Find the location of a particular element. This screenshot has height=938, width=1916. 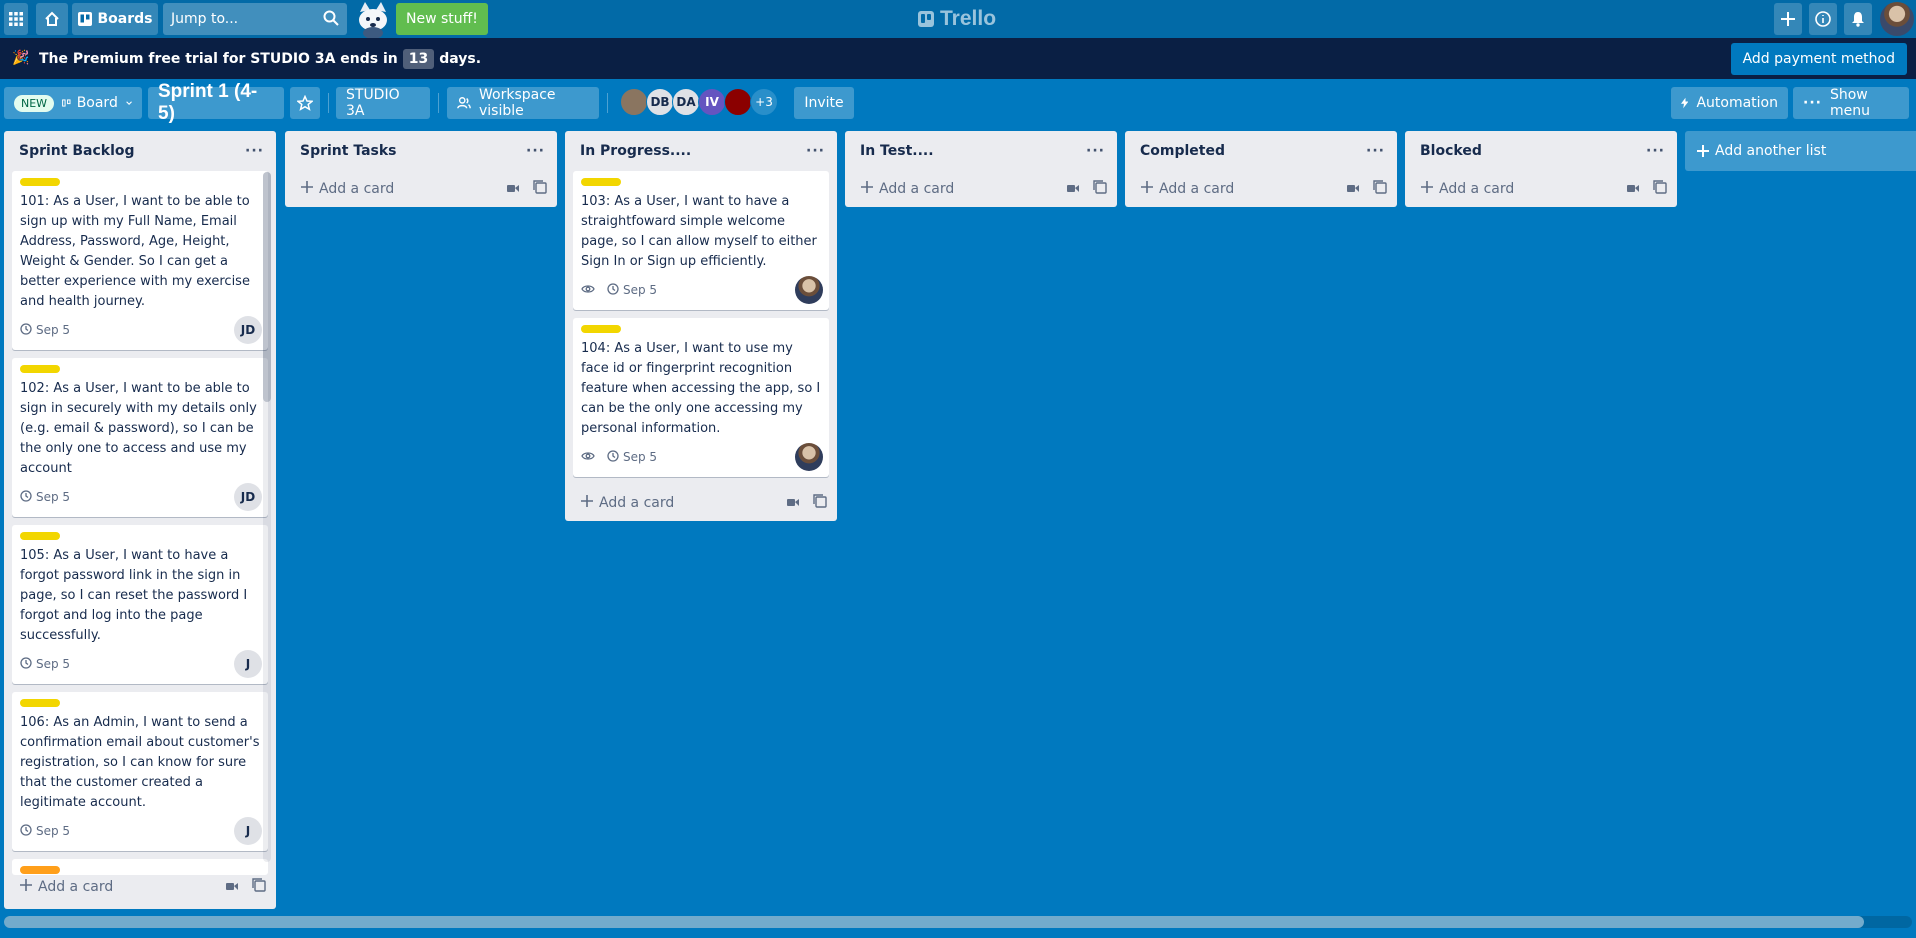

more-members-count: +3 is located at coordinates (764, 102).